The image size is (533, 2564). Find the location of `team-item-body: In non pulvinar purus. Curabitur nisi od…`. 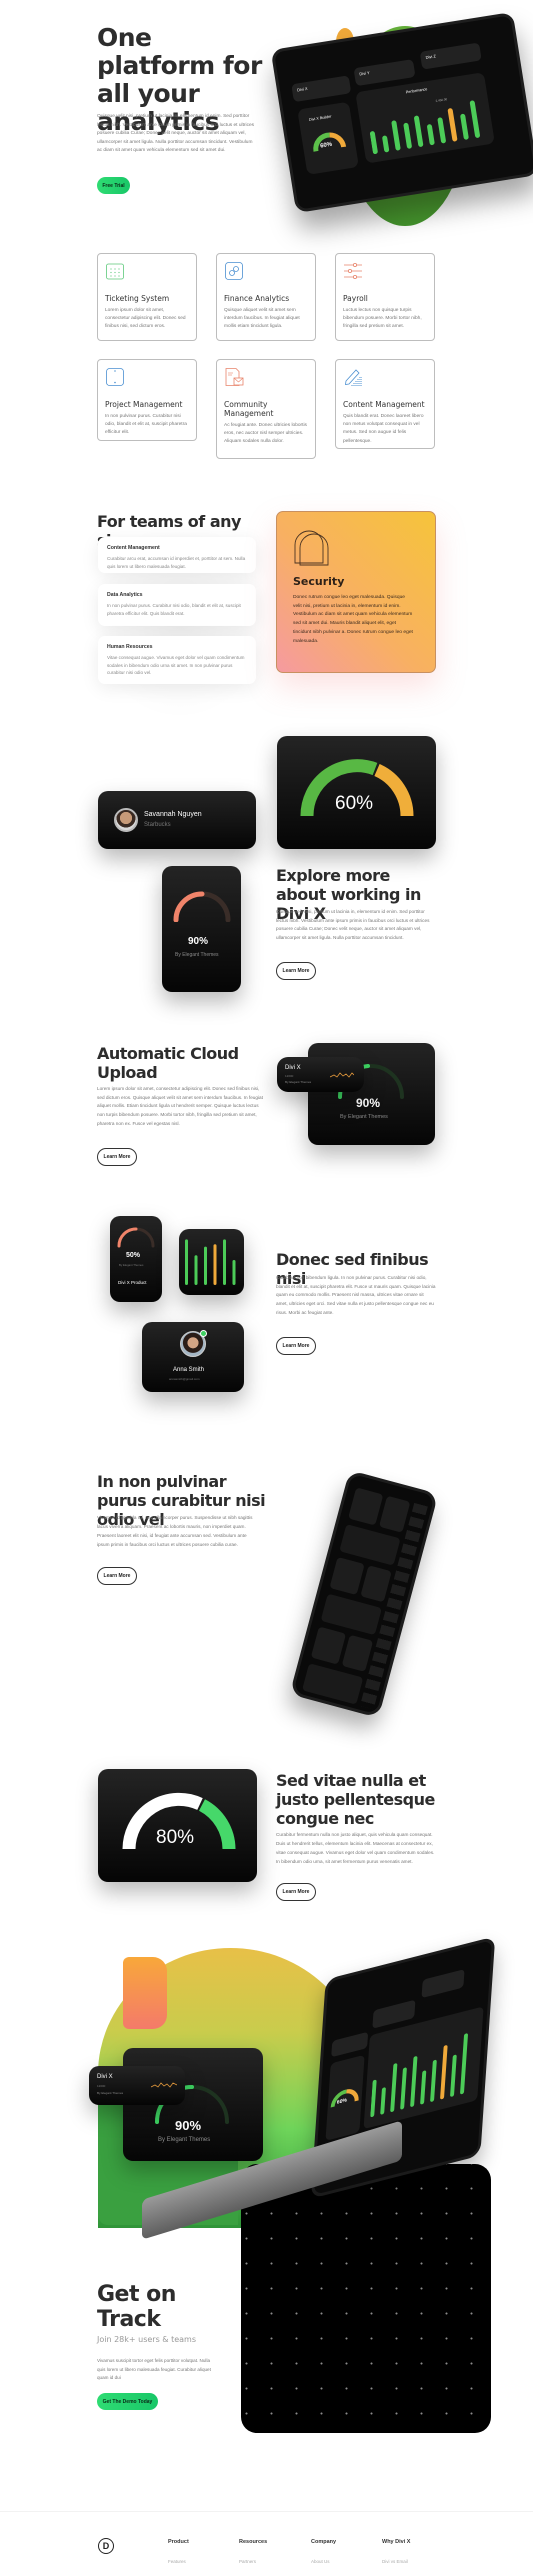

team-item-body: In non pulvinar purus. Curabitur nisi od… is located at coordinates (174, 609).